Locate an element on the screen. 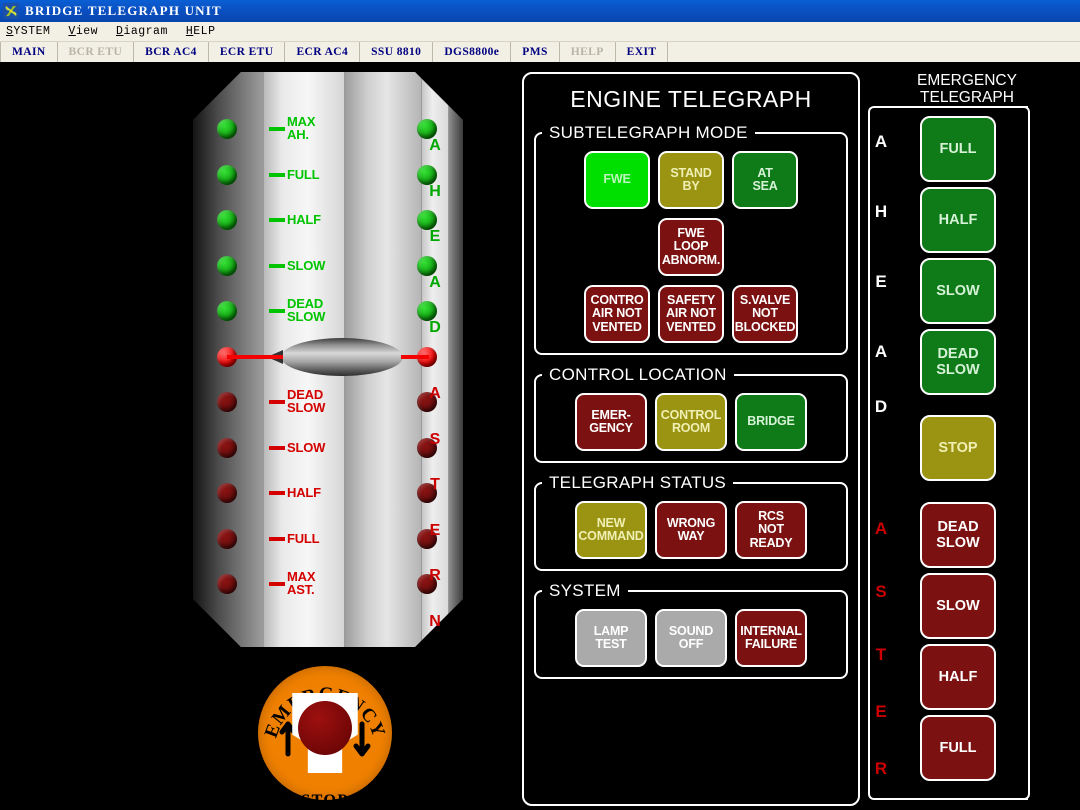 This screenshot has width=1080, height=810. lamp-button-contro-air-not-vented: CONTRO AIR NOT VENTED is located at coordinates (617, 314).